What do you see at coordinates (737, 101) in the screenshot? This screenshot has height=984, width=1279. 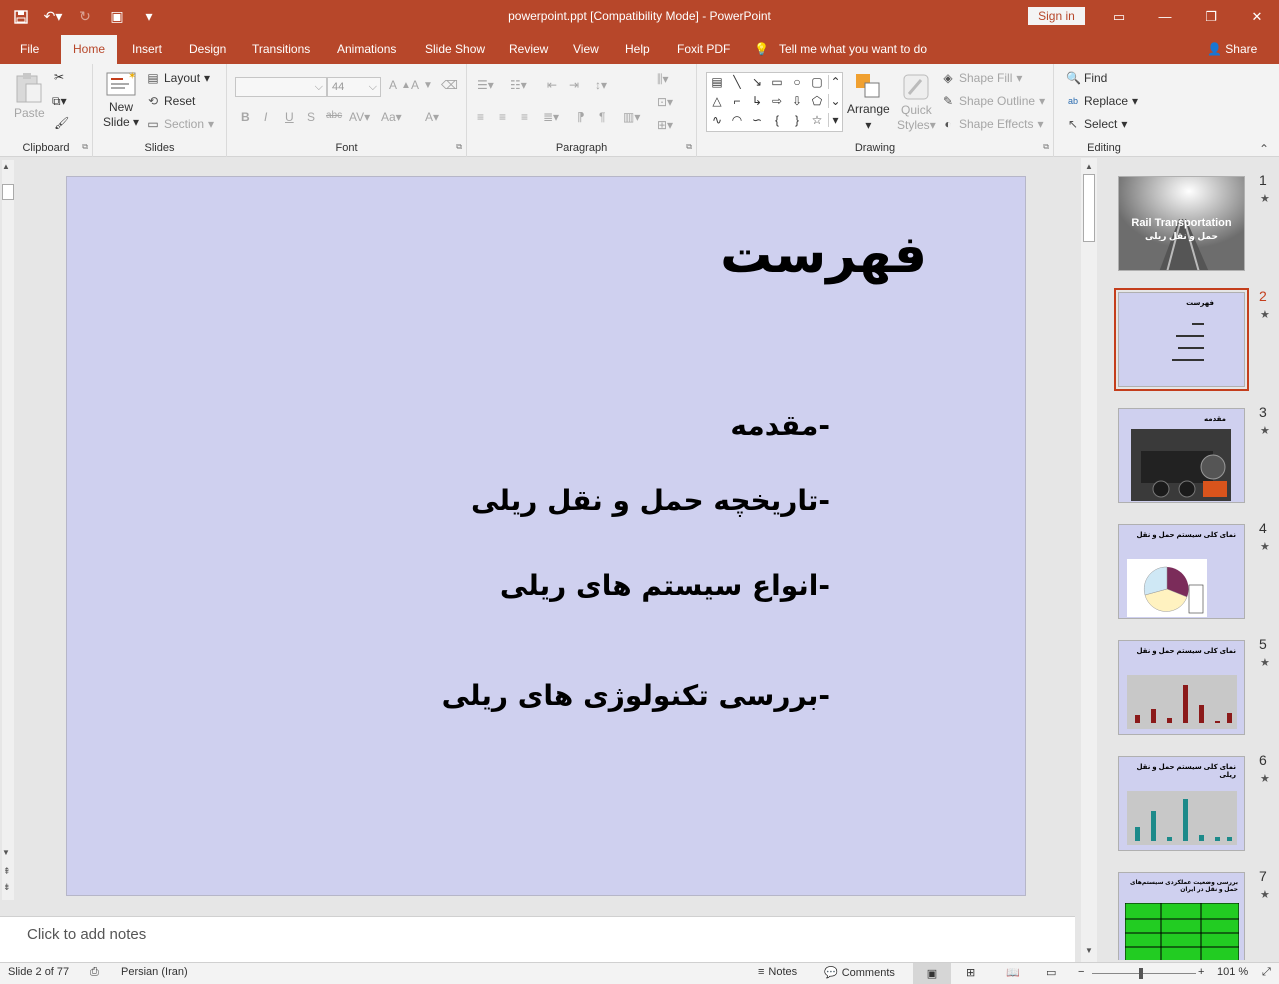 I see `elbow-connector-icon: ⌐` at bounding box center [737, 101].